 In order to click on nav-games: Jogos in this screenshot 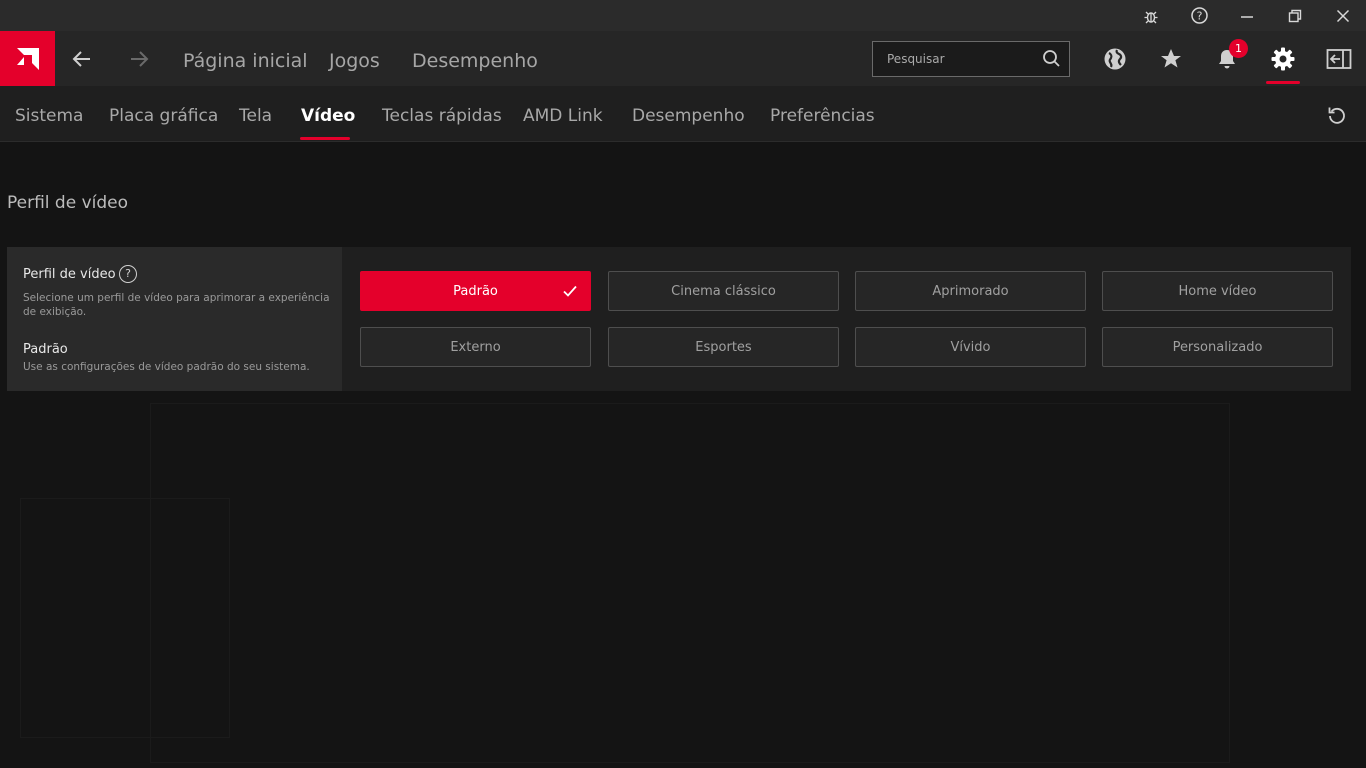, I will do `click(354, 58)`.